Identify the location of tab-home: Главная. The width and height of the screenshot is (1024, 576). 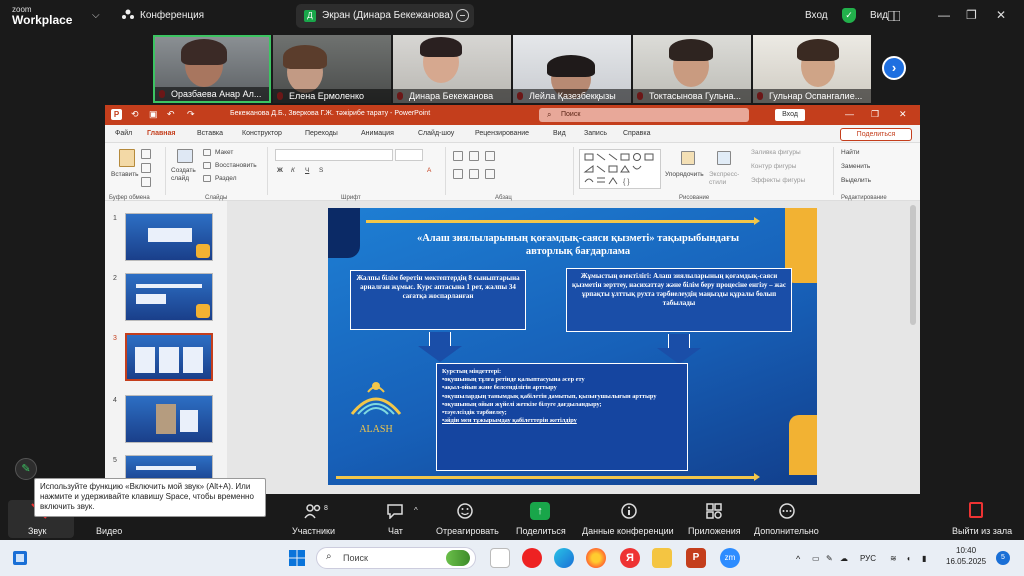
(161, 133).